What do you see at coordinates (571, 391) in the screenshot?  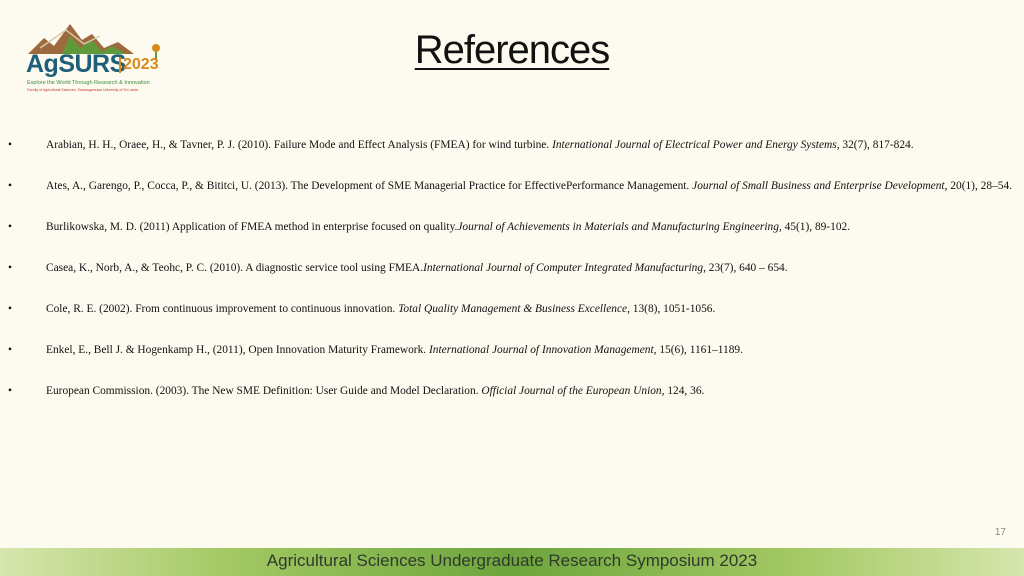 I see `journal-title: Official Journal of the European Union` at bounding box center [571, 391].